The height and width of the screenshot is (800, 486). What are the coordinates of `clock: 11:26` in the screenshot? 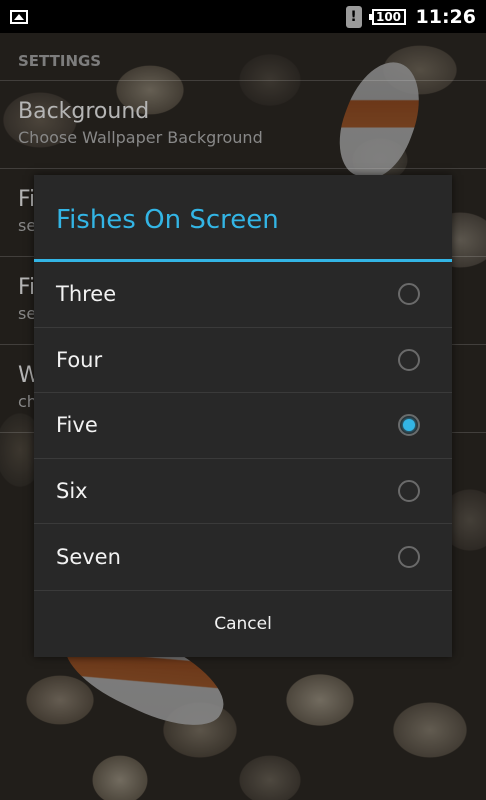 It's located at (445, 16).